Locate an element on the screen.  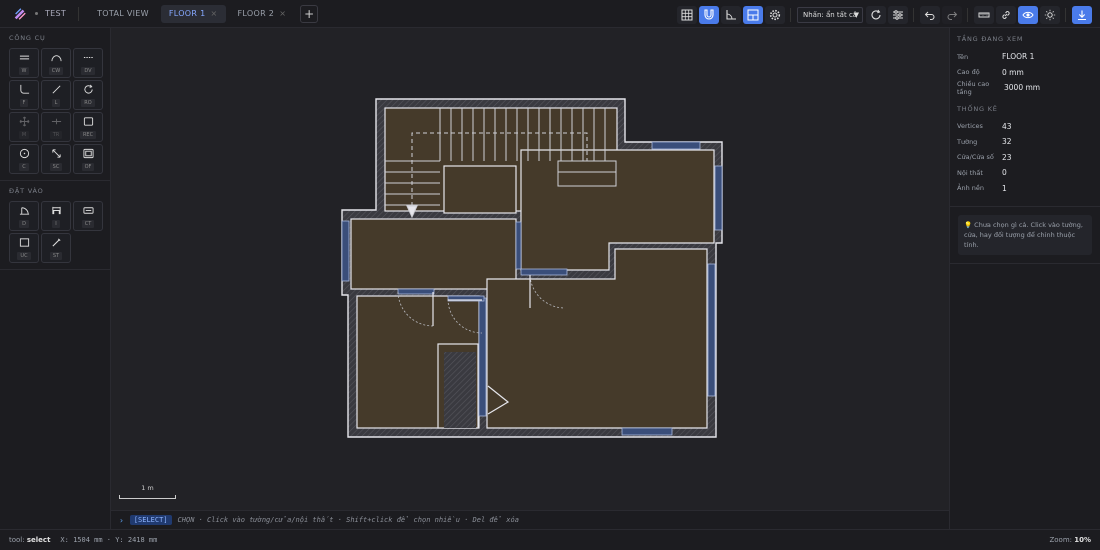
wall-icon is located at coordinates (24, 57).